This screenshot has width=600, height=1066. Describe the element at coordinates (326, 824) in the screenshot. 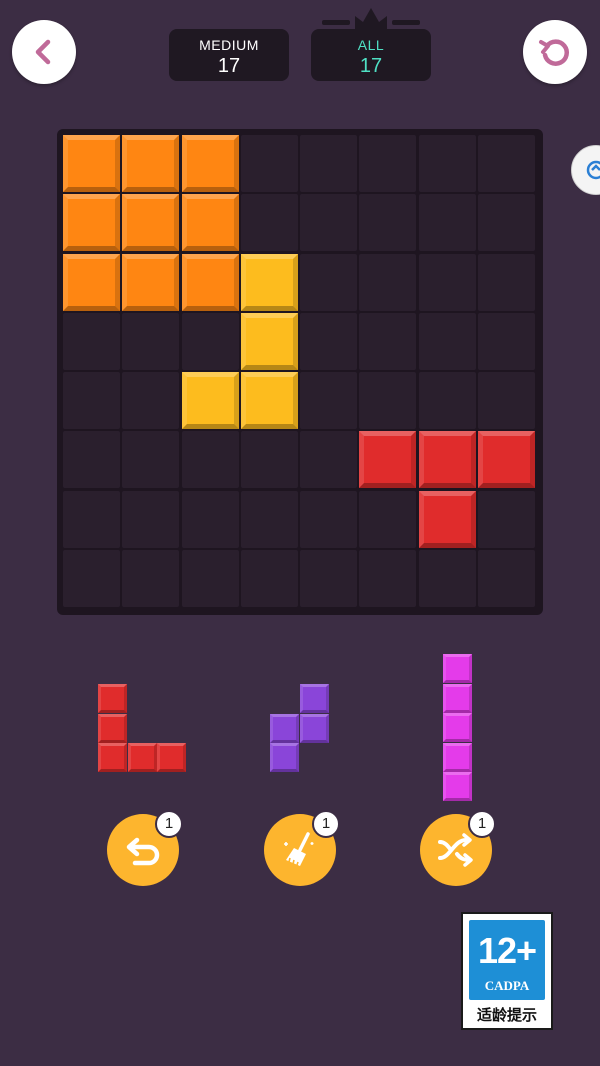

I see `clear-count-badge: 1` at that location.